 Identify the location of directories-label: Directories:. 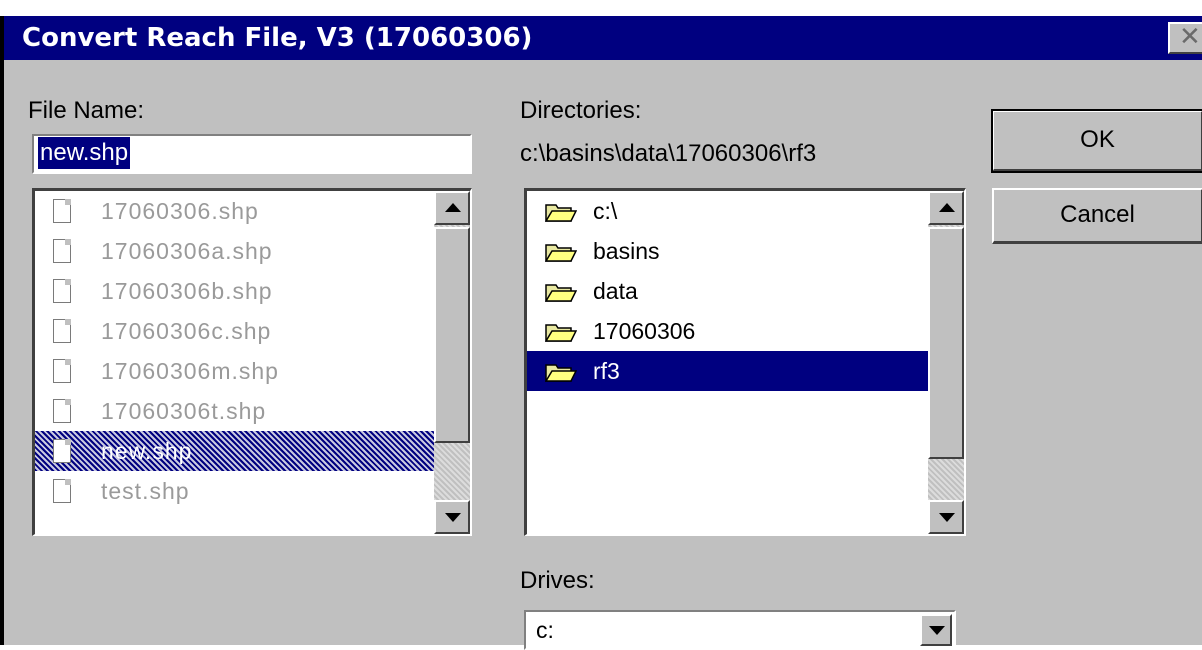
(581, 110).